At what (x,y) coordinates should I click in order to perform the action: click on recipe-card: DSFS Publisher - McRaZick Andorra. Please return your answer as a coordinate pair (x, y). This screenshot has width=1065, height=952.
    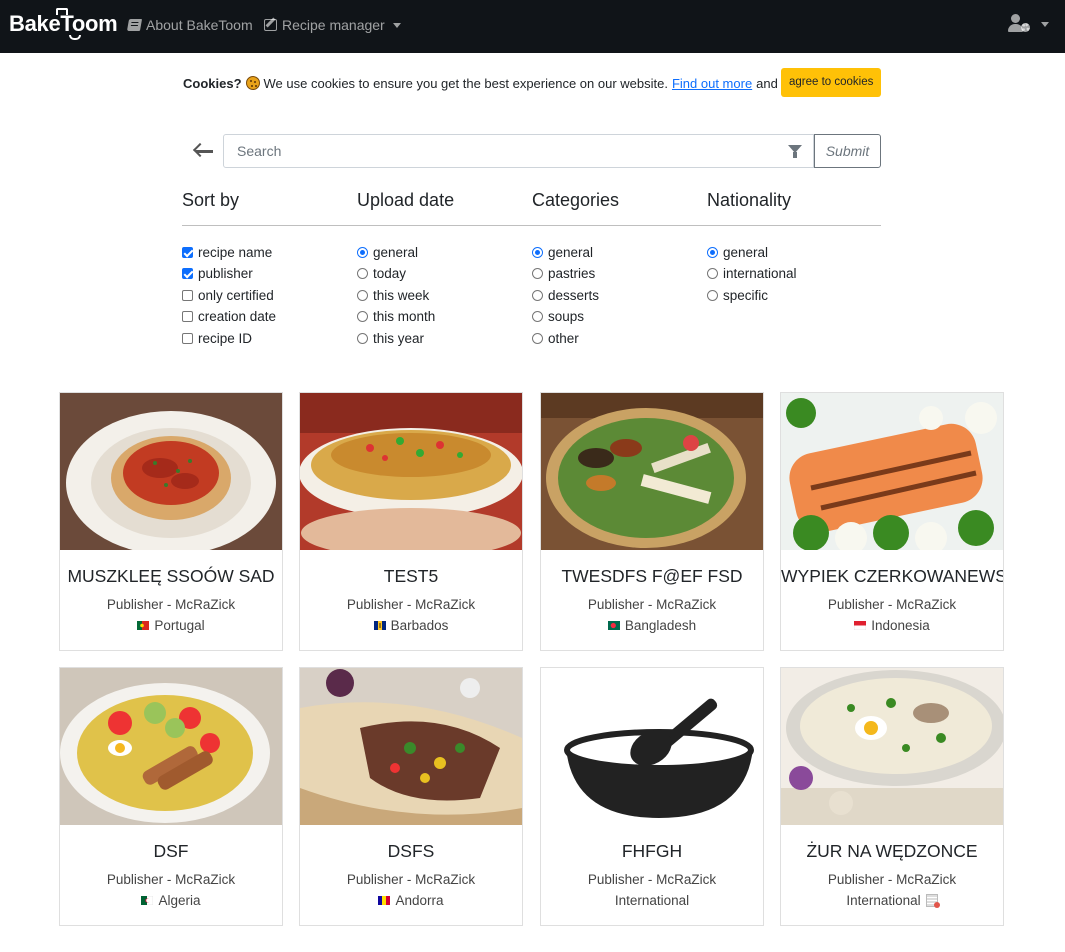
    Looking at the image, I should click on (411, 796).